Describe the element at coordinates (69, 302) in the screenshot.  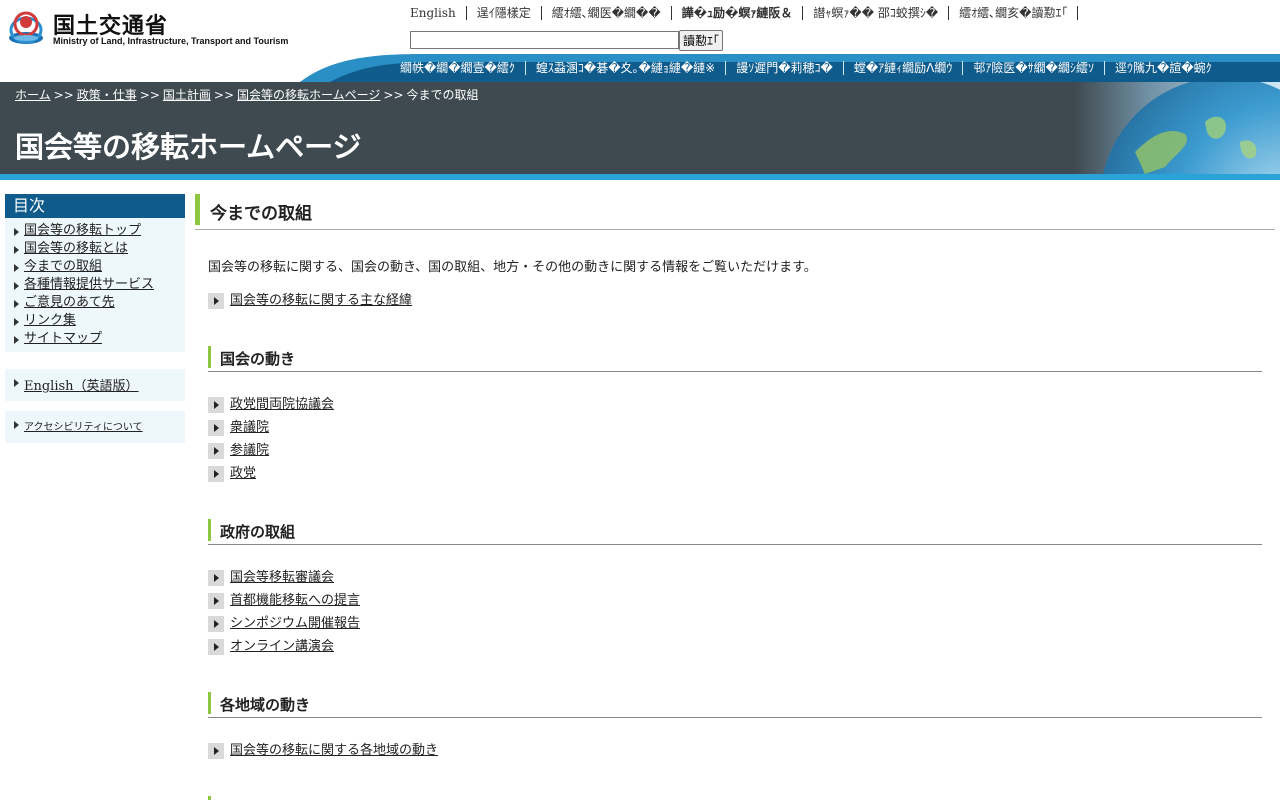
I see `sidebar-link-contact: ご意見のあて先` at that location.